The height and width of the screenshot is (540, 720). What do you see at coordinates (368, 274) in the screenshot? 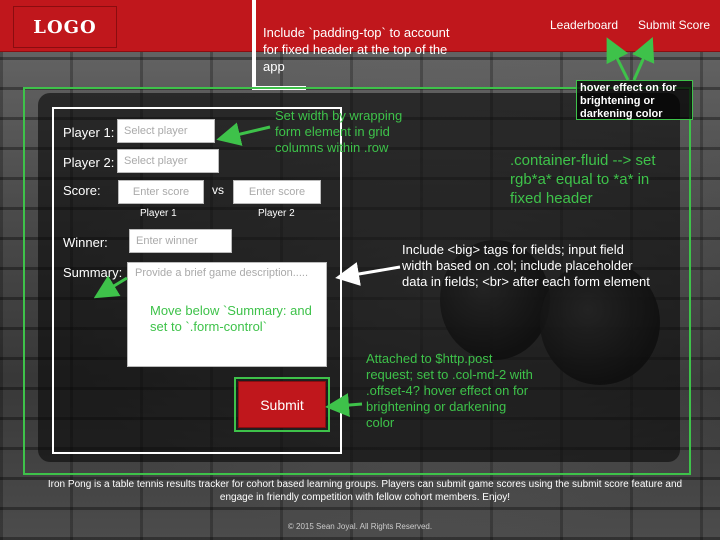
I see `arrow-to-summary-input` at bounding box center [368, 274].